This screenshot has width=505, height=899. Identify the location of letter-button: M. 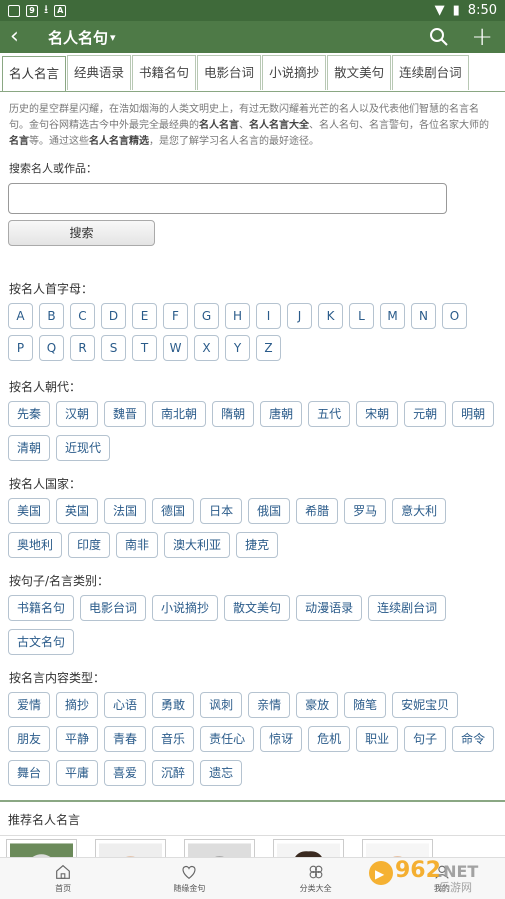
(392, 316).